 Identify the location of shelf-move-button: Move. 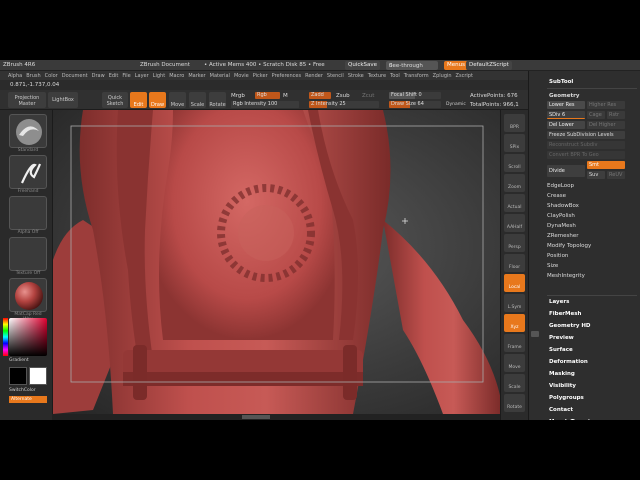
(514, 363).